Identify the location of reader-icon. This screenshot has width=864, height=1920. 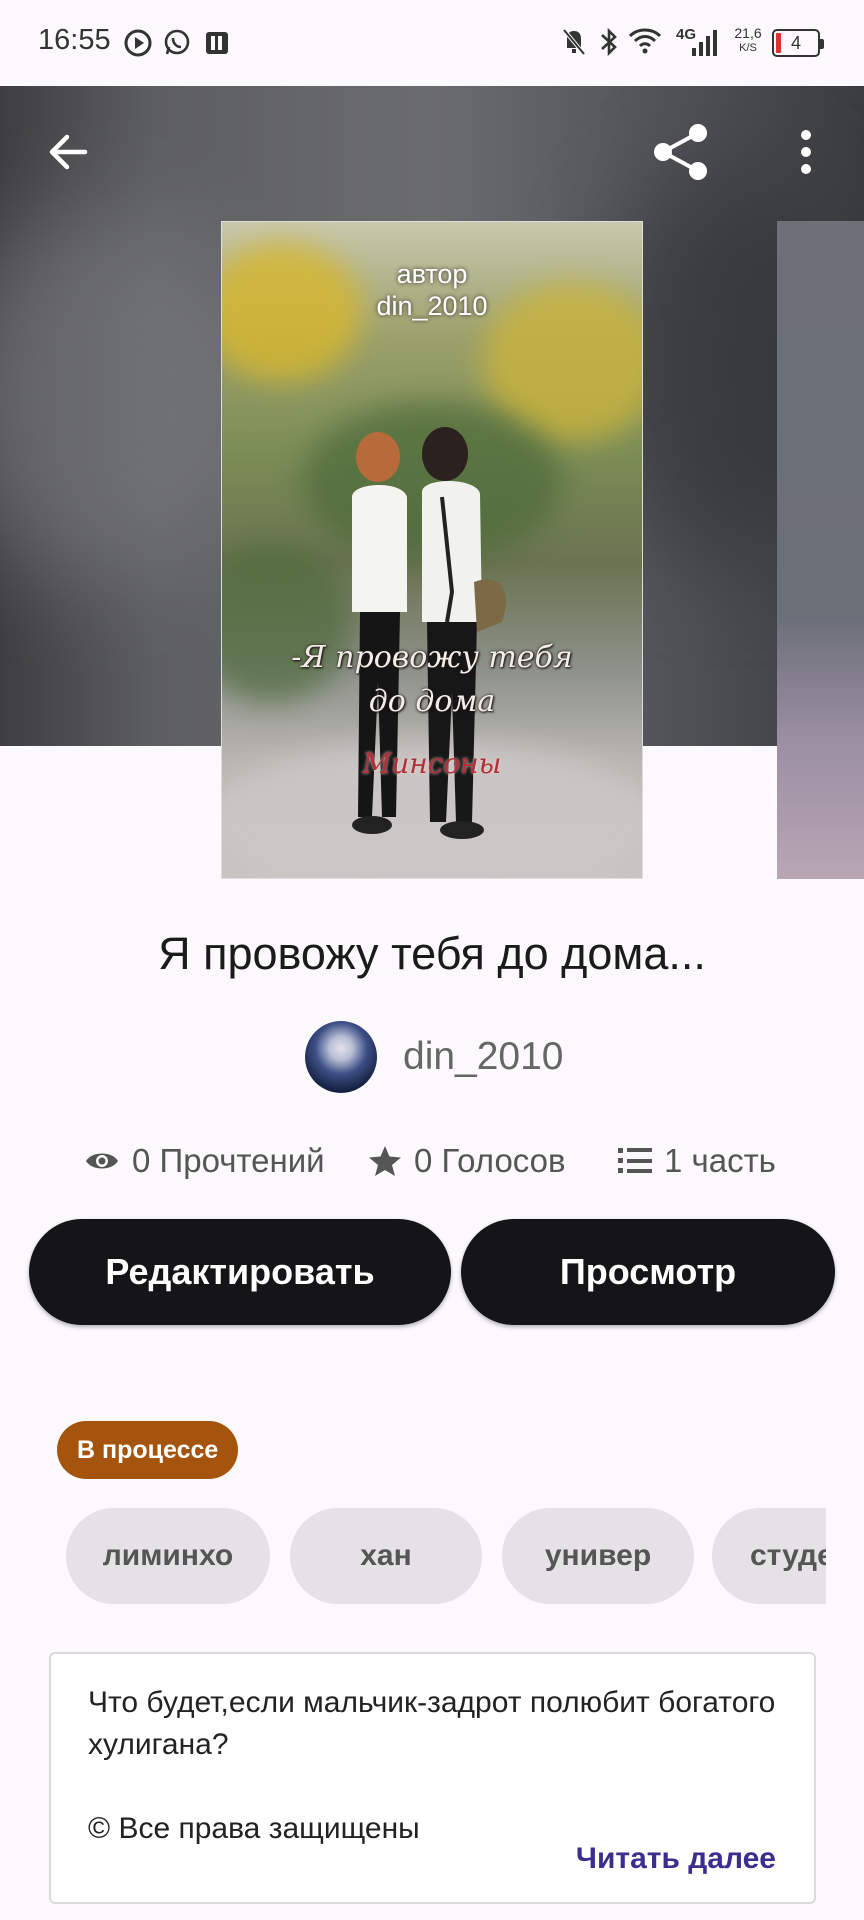
(217, 43).